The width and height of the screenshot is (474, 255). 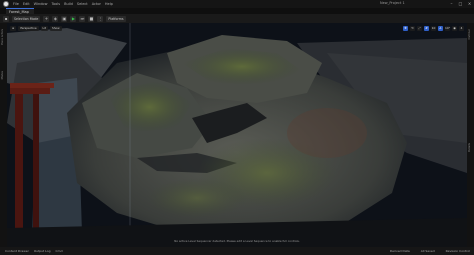 What do you see at coordinates (451, 3) in the screenshot?
I see `minimize-icon: –` at bounding box center [451, 3].